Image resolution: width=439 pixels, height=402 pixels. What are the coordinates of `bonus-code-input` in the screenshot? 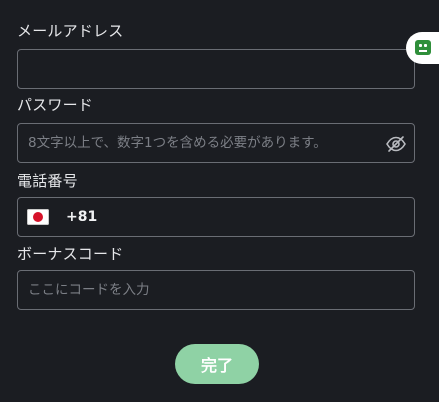 It's located at (216, 290).